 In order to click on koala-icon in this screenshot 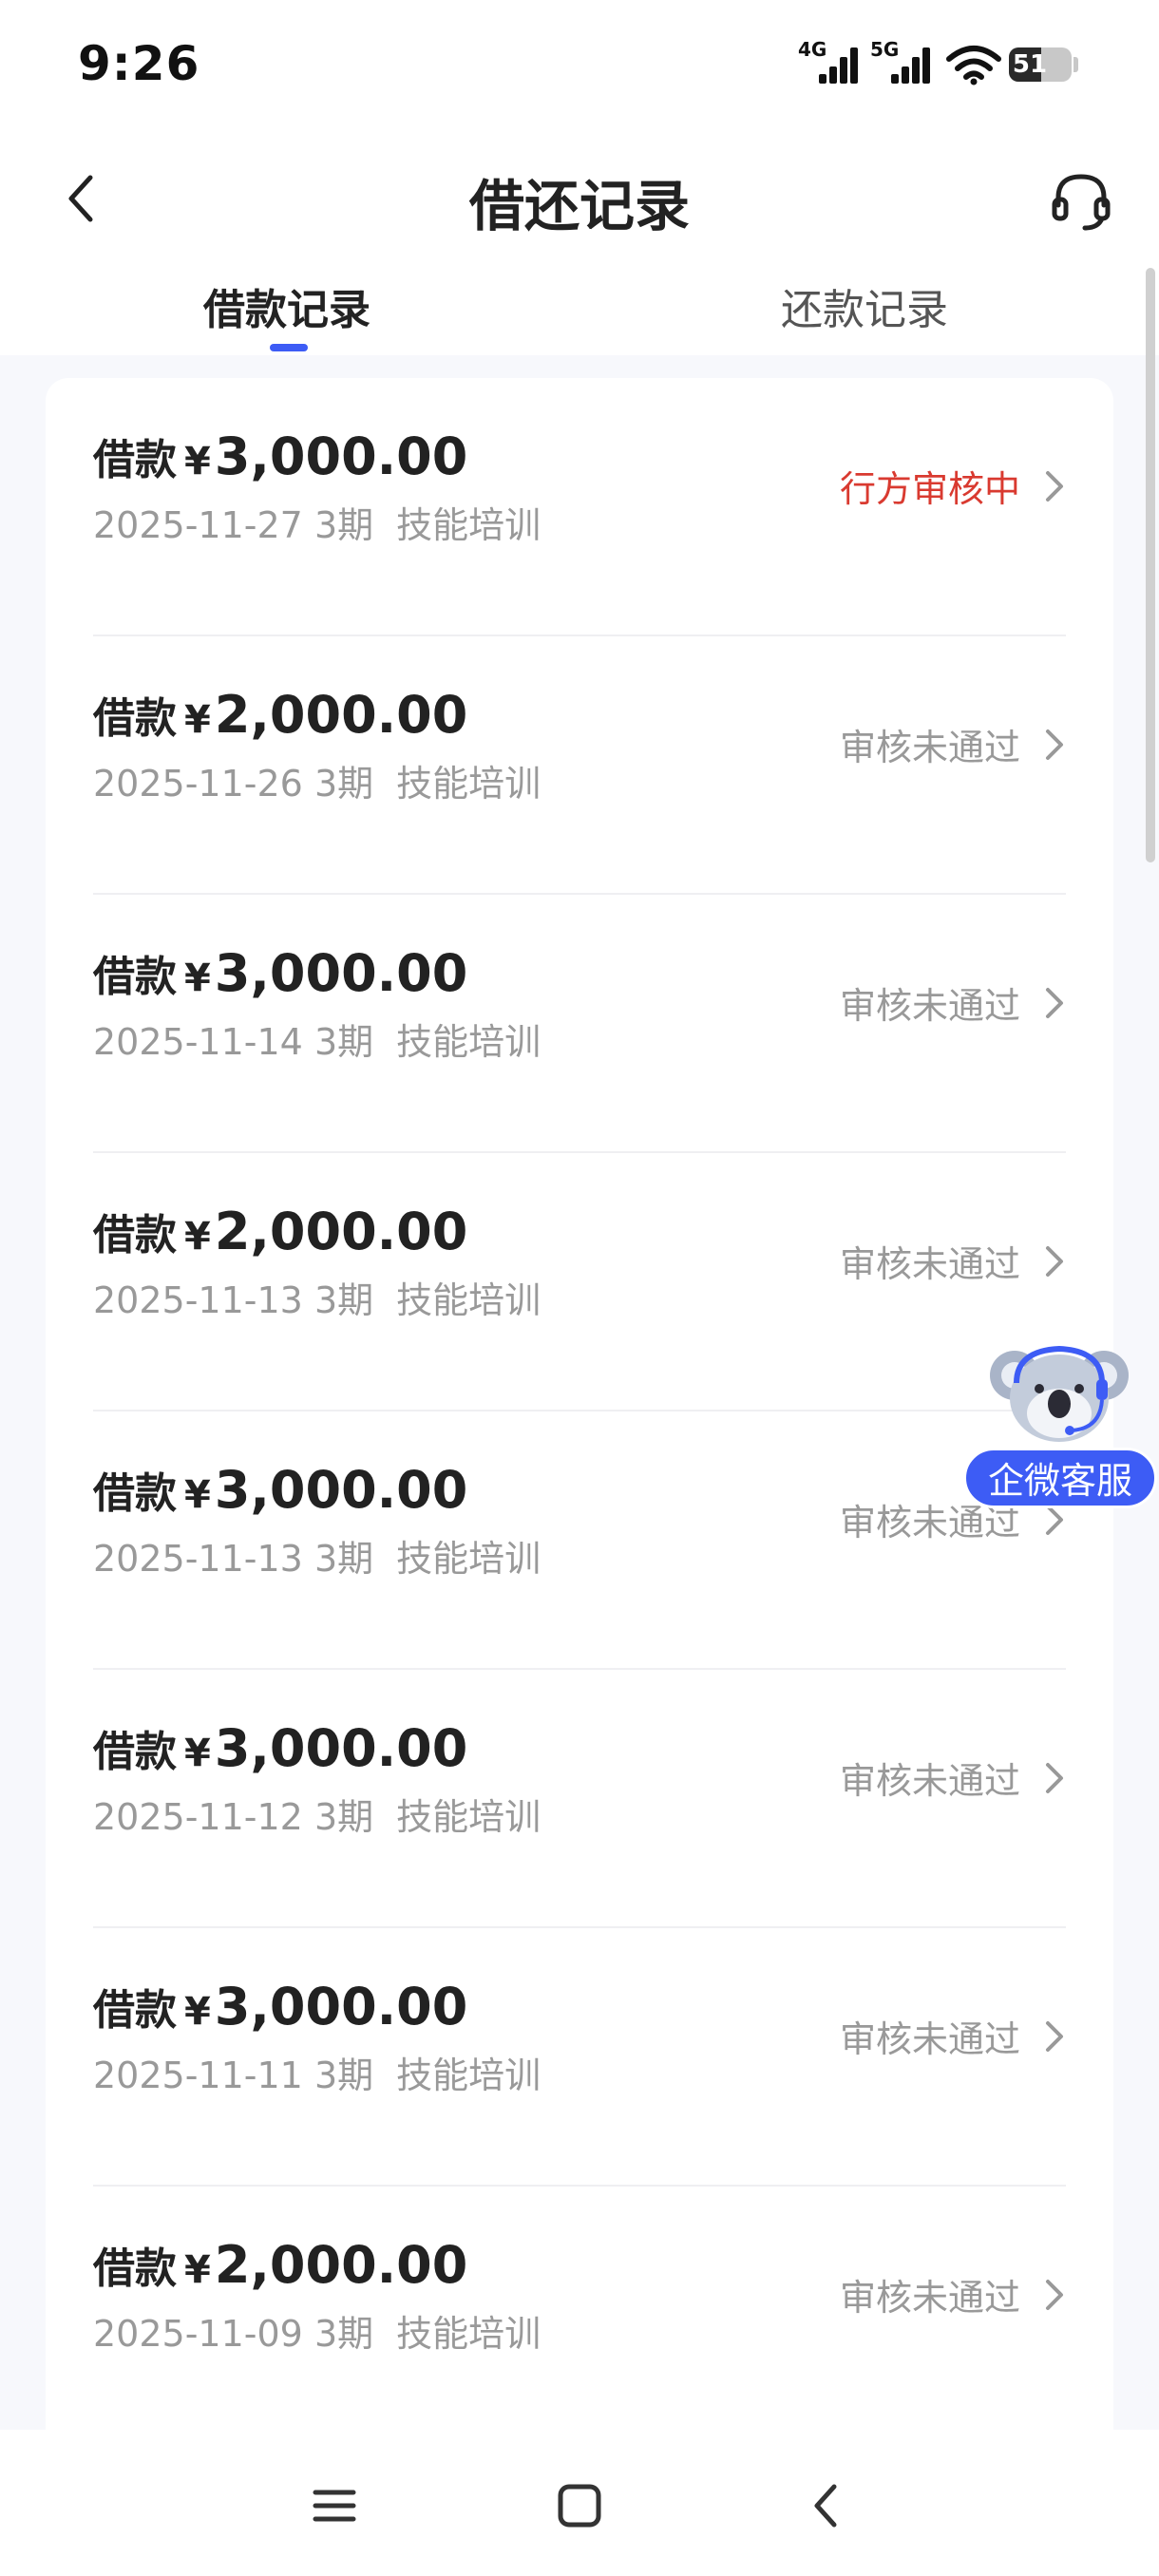, I will do `click(1059, 1393)`.